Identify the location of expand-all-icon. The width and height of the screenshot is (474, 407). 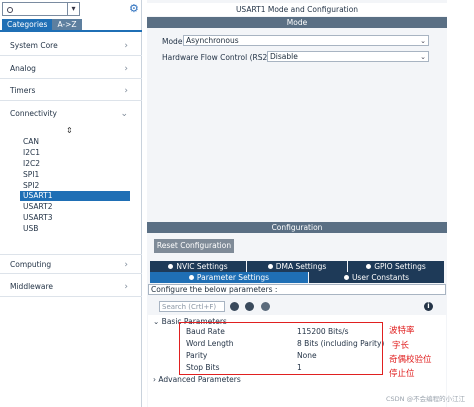
(265, 306).